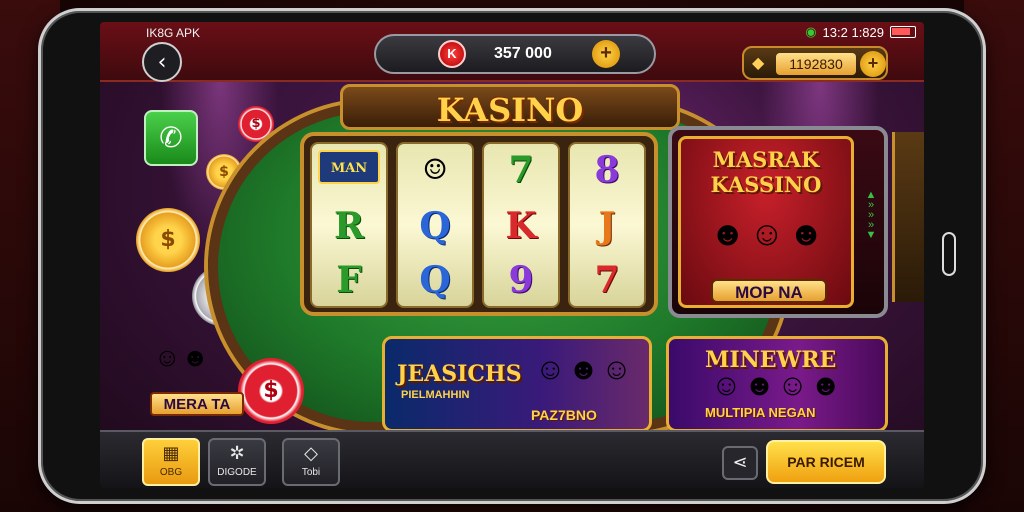 The height and width of the screenshot is (512, 1024). I want to click on mera-characters: ☺☻, so click(182, 357).